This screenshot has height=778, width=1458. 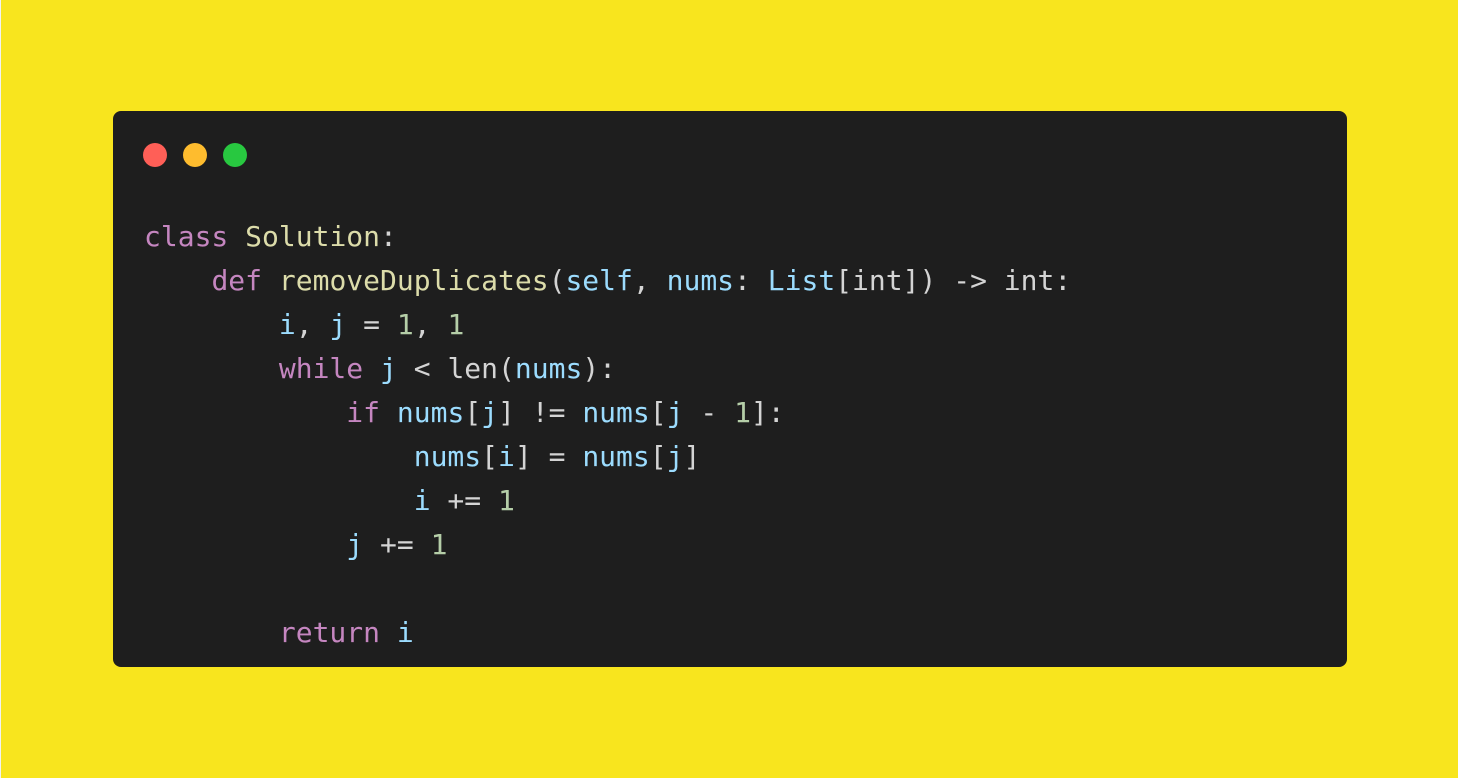 What do you see at coordinates (548, 456) in the screenshot?
I see `code-token-plain: ] =` at bounding box center [548, 456].